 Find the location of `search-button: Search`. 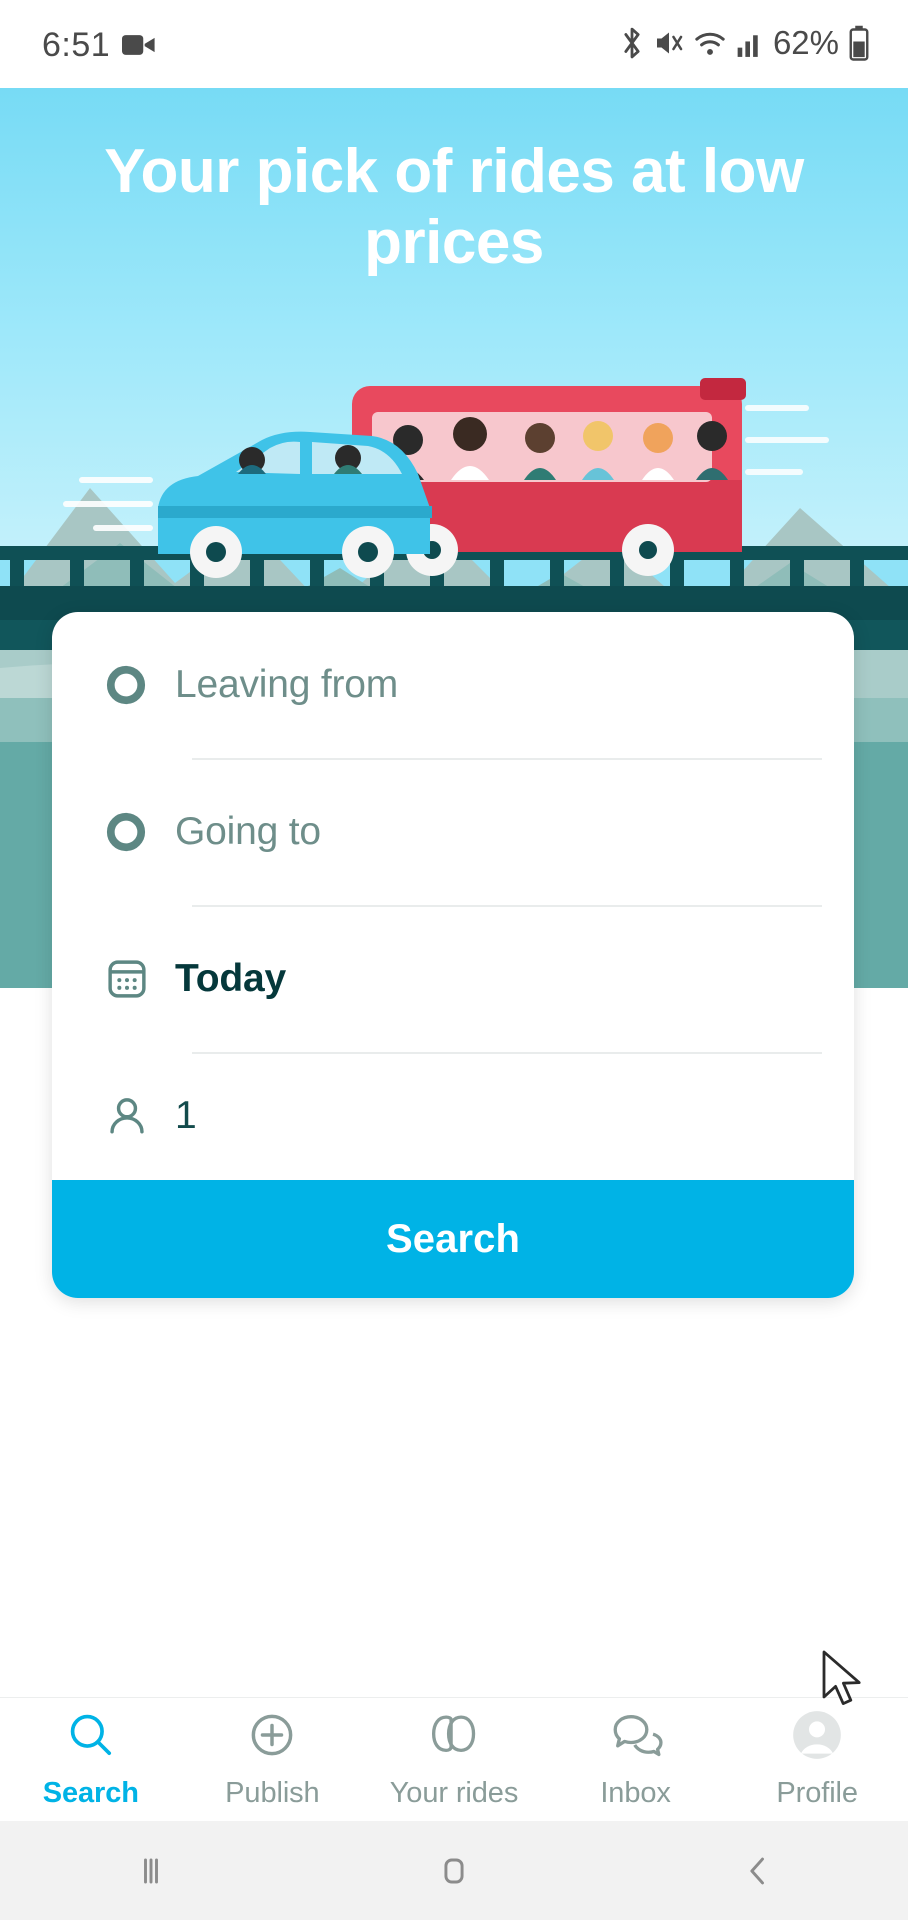

search-button: Search is located at coordinates (453, 1239).